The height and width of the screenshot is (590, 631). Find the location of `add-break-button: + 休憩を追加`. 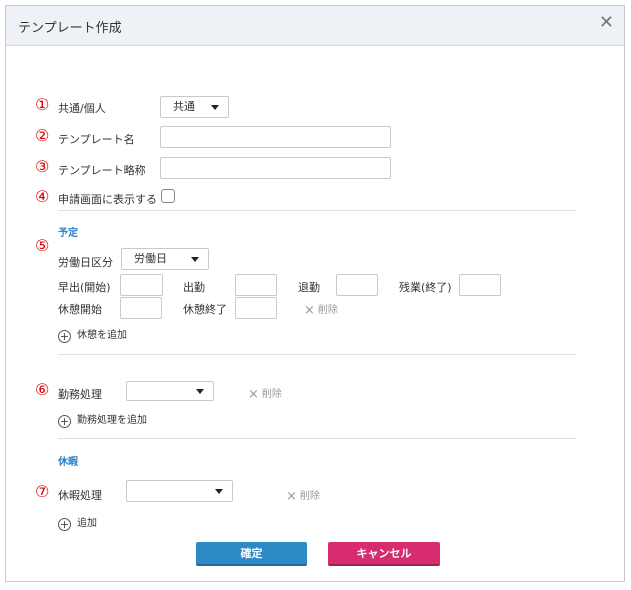

add-break-button: + 休憩を追加 is located at coordinates (92, 334).